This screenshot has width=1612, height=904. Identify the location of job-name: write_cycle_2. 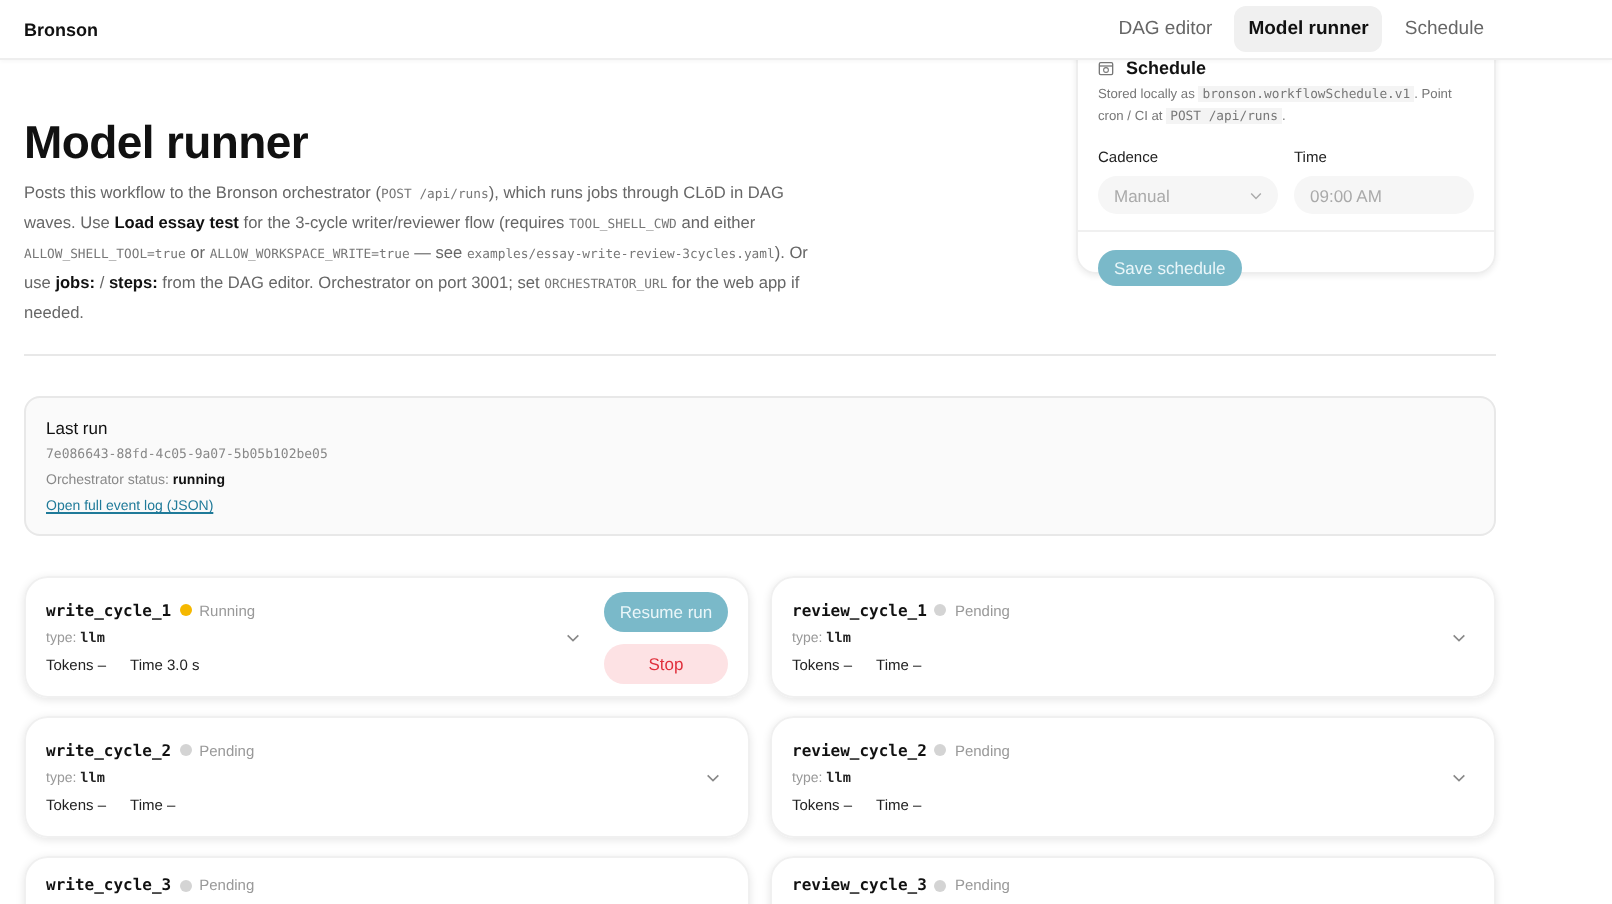
(109, 750).